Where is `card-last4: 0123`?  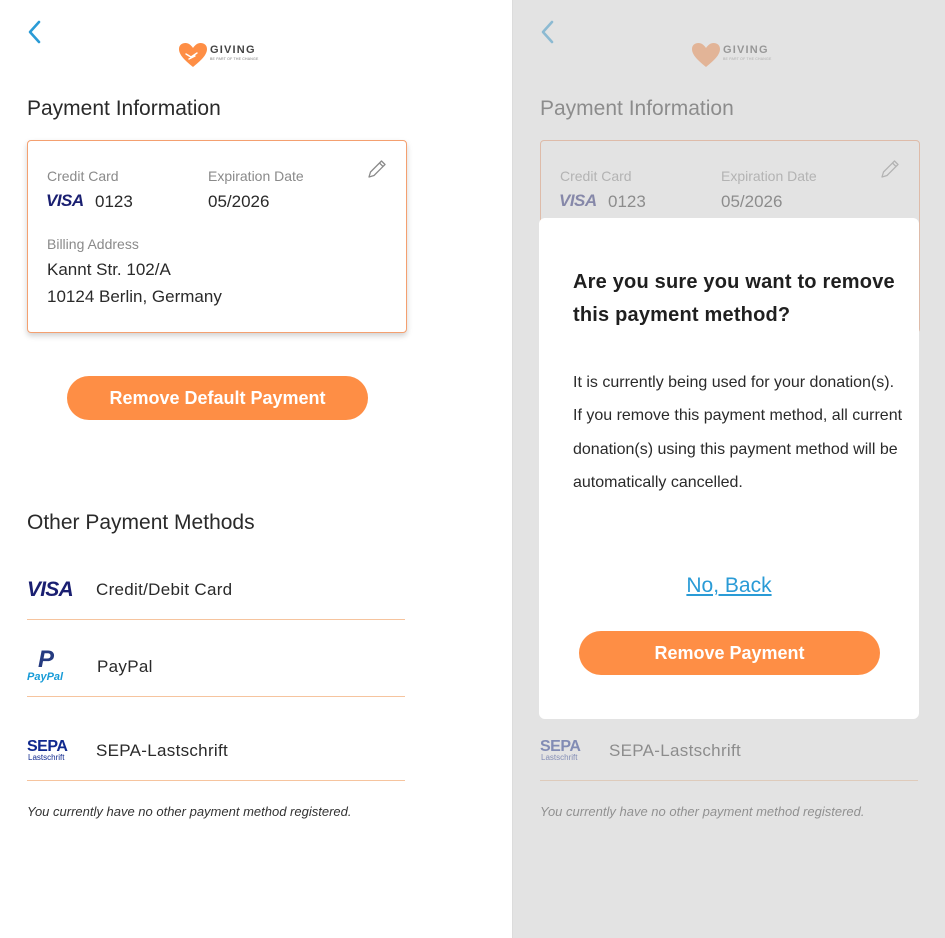
card-last4: 0123 is located at coordinates (114, 201).